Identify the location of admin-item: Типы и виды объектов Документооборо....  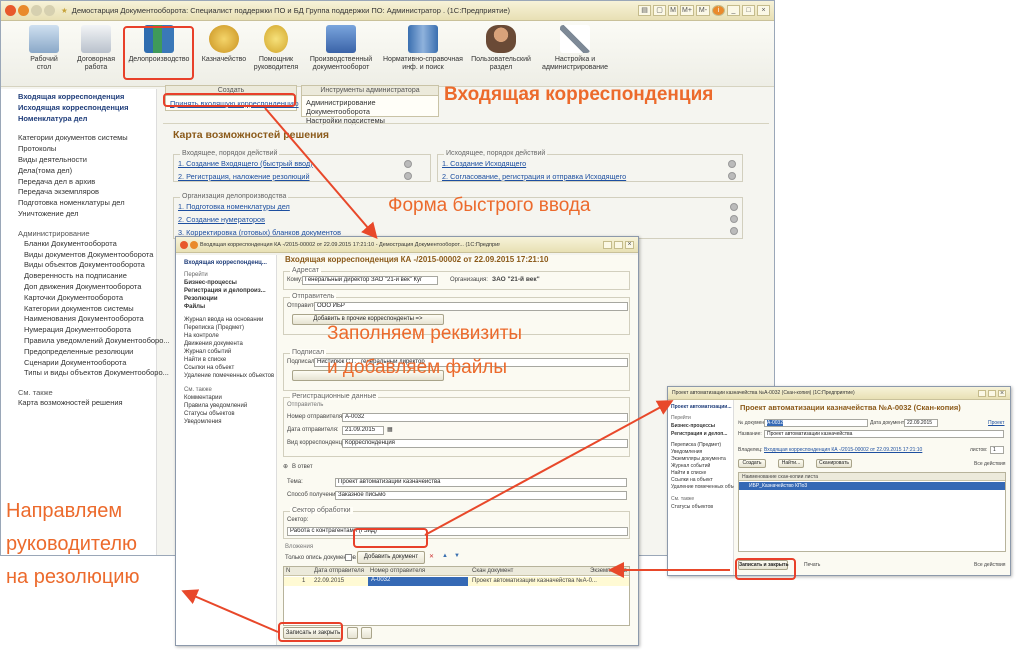
(93, 373).